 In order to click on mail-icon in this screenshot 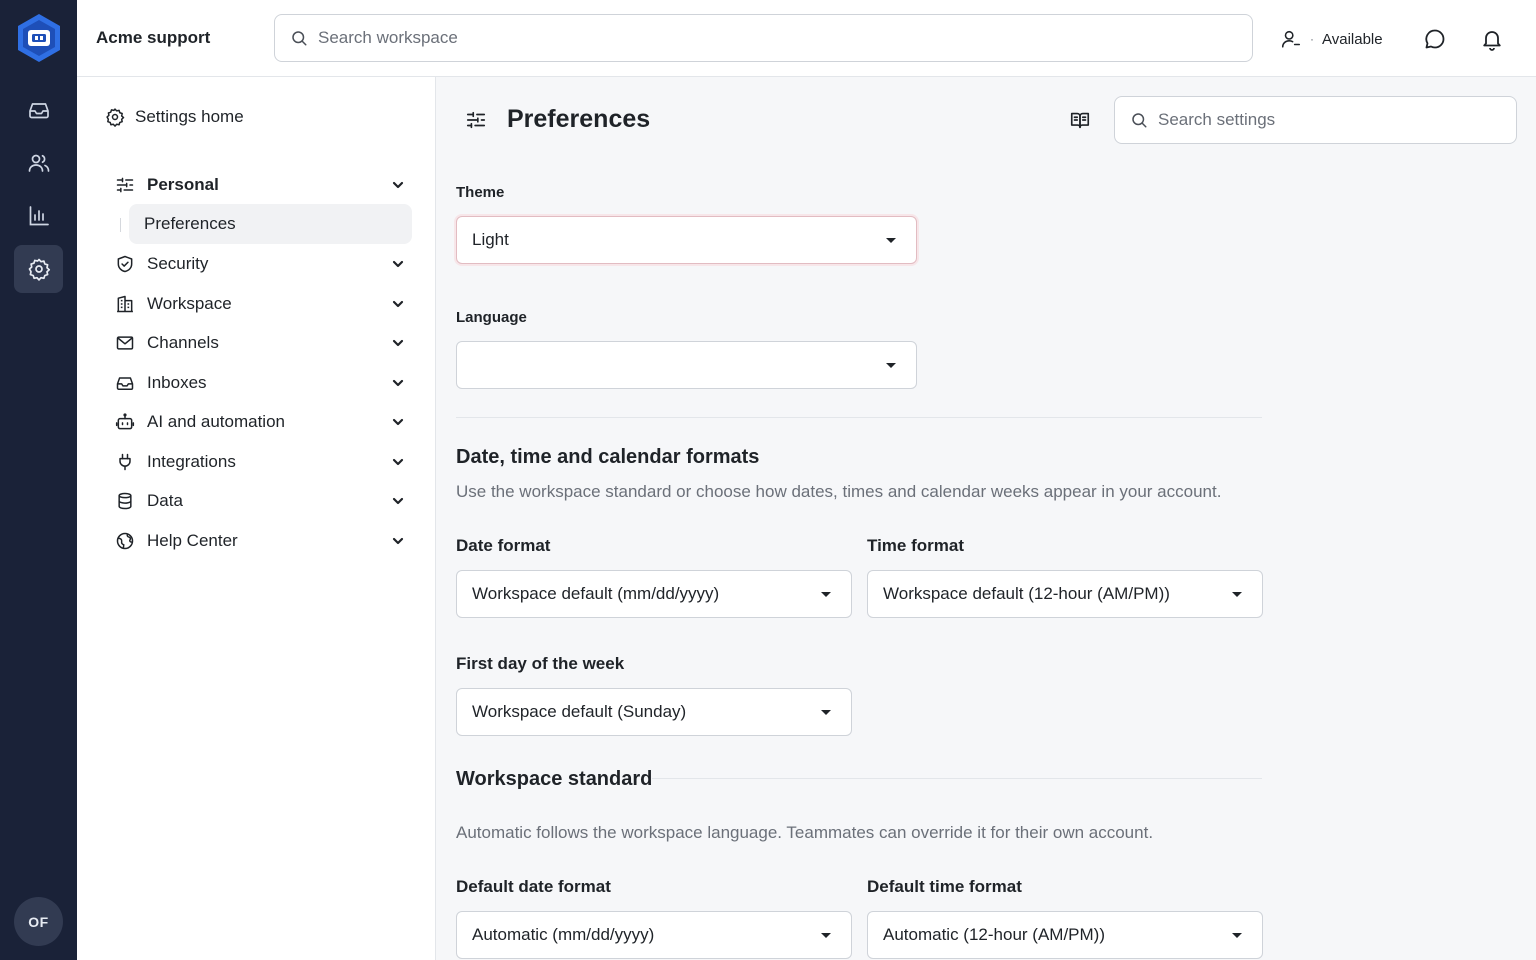, I will do `click(125, 343)`.